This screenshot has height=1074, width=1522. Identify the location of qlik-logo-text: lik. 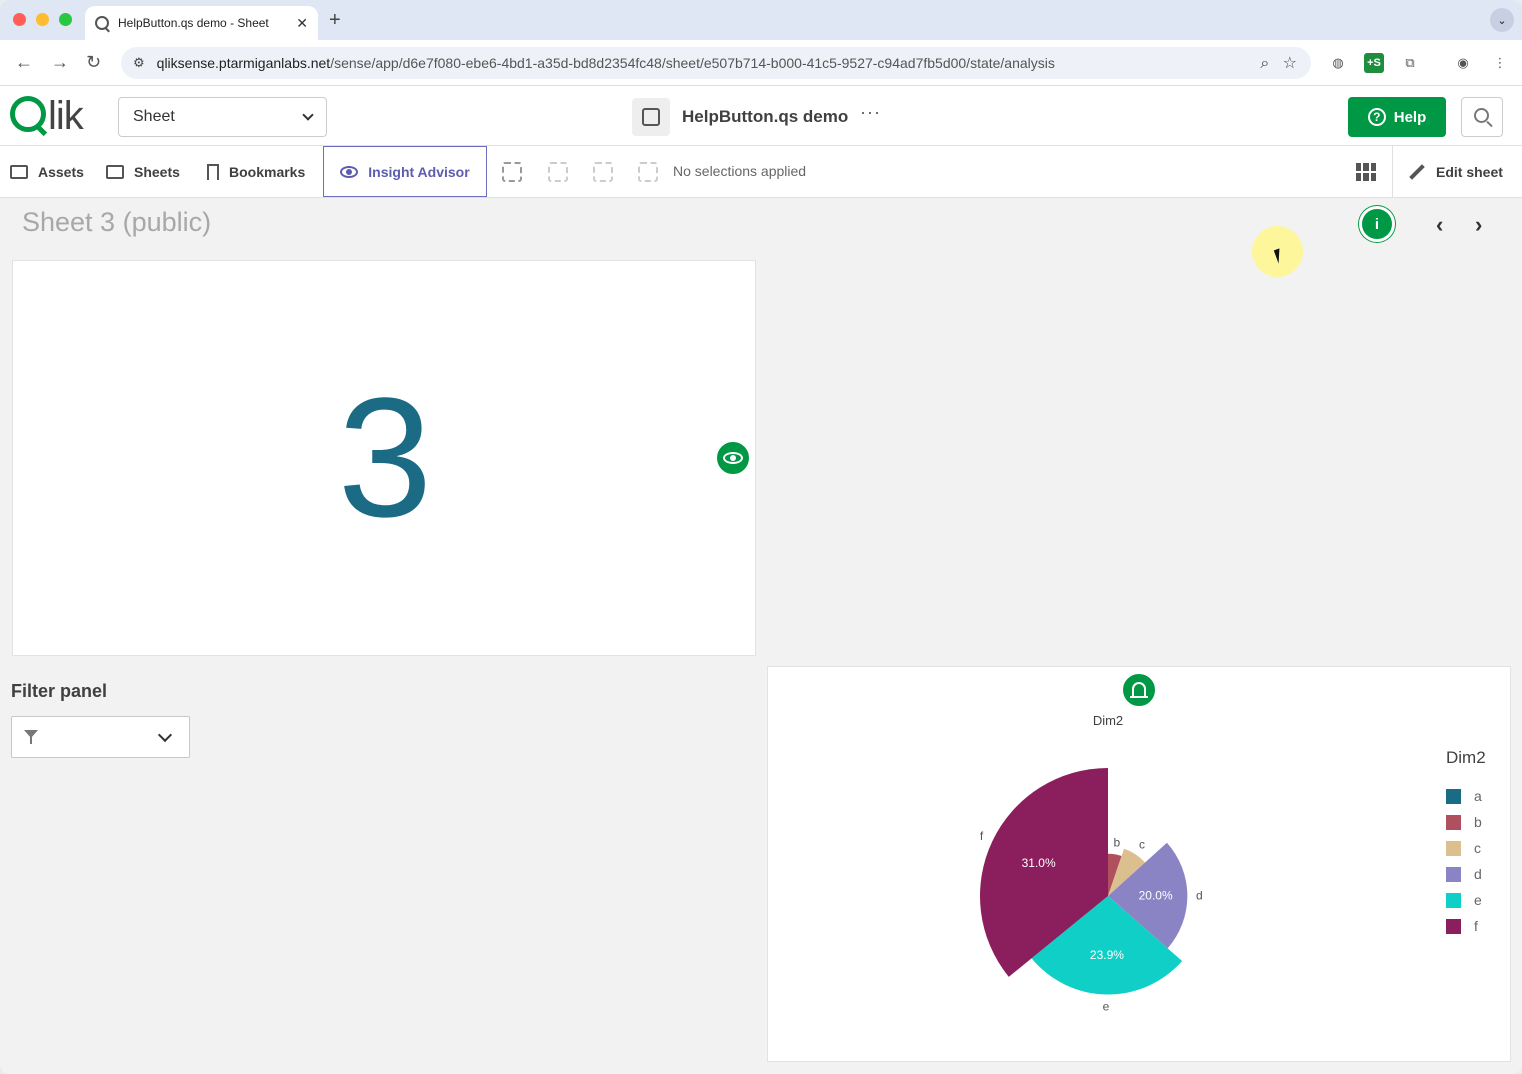
(66, 116).